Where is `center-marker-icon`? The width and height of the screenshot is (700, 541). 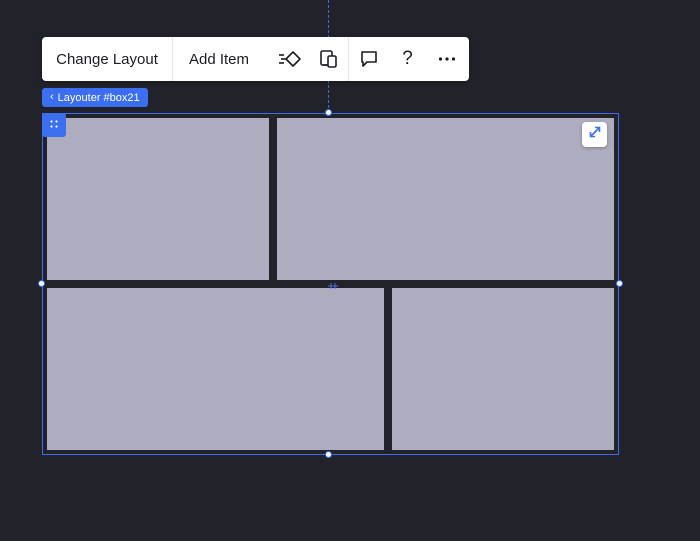
center-marker-icon is located at coordinates (333, 283).